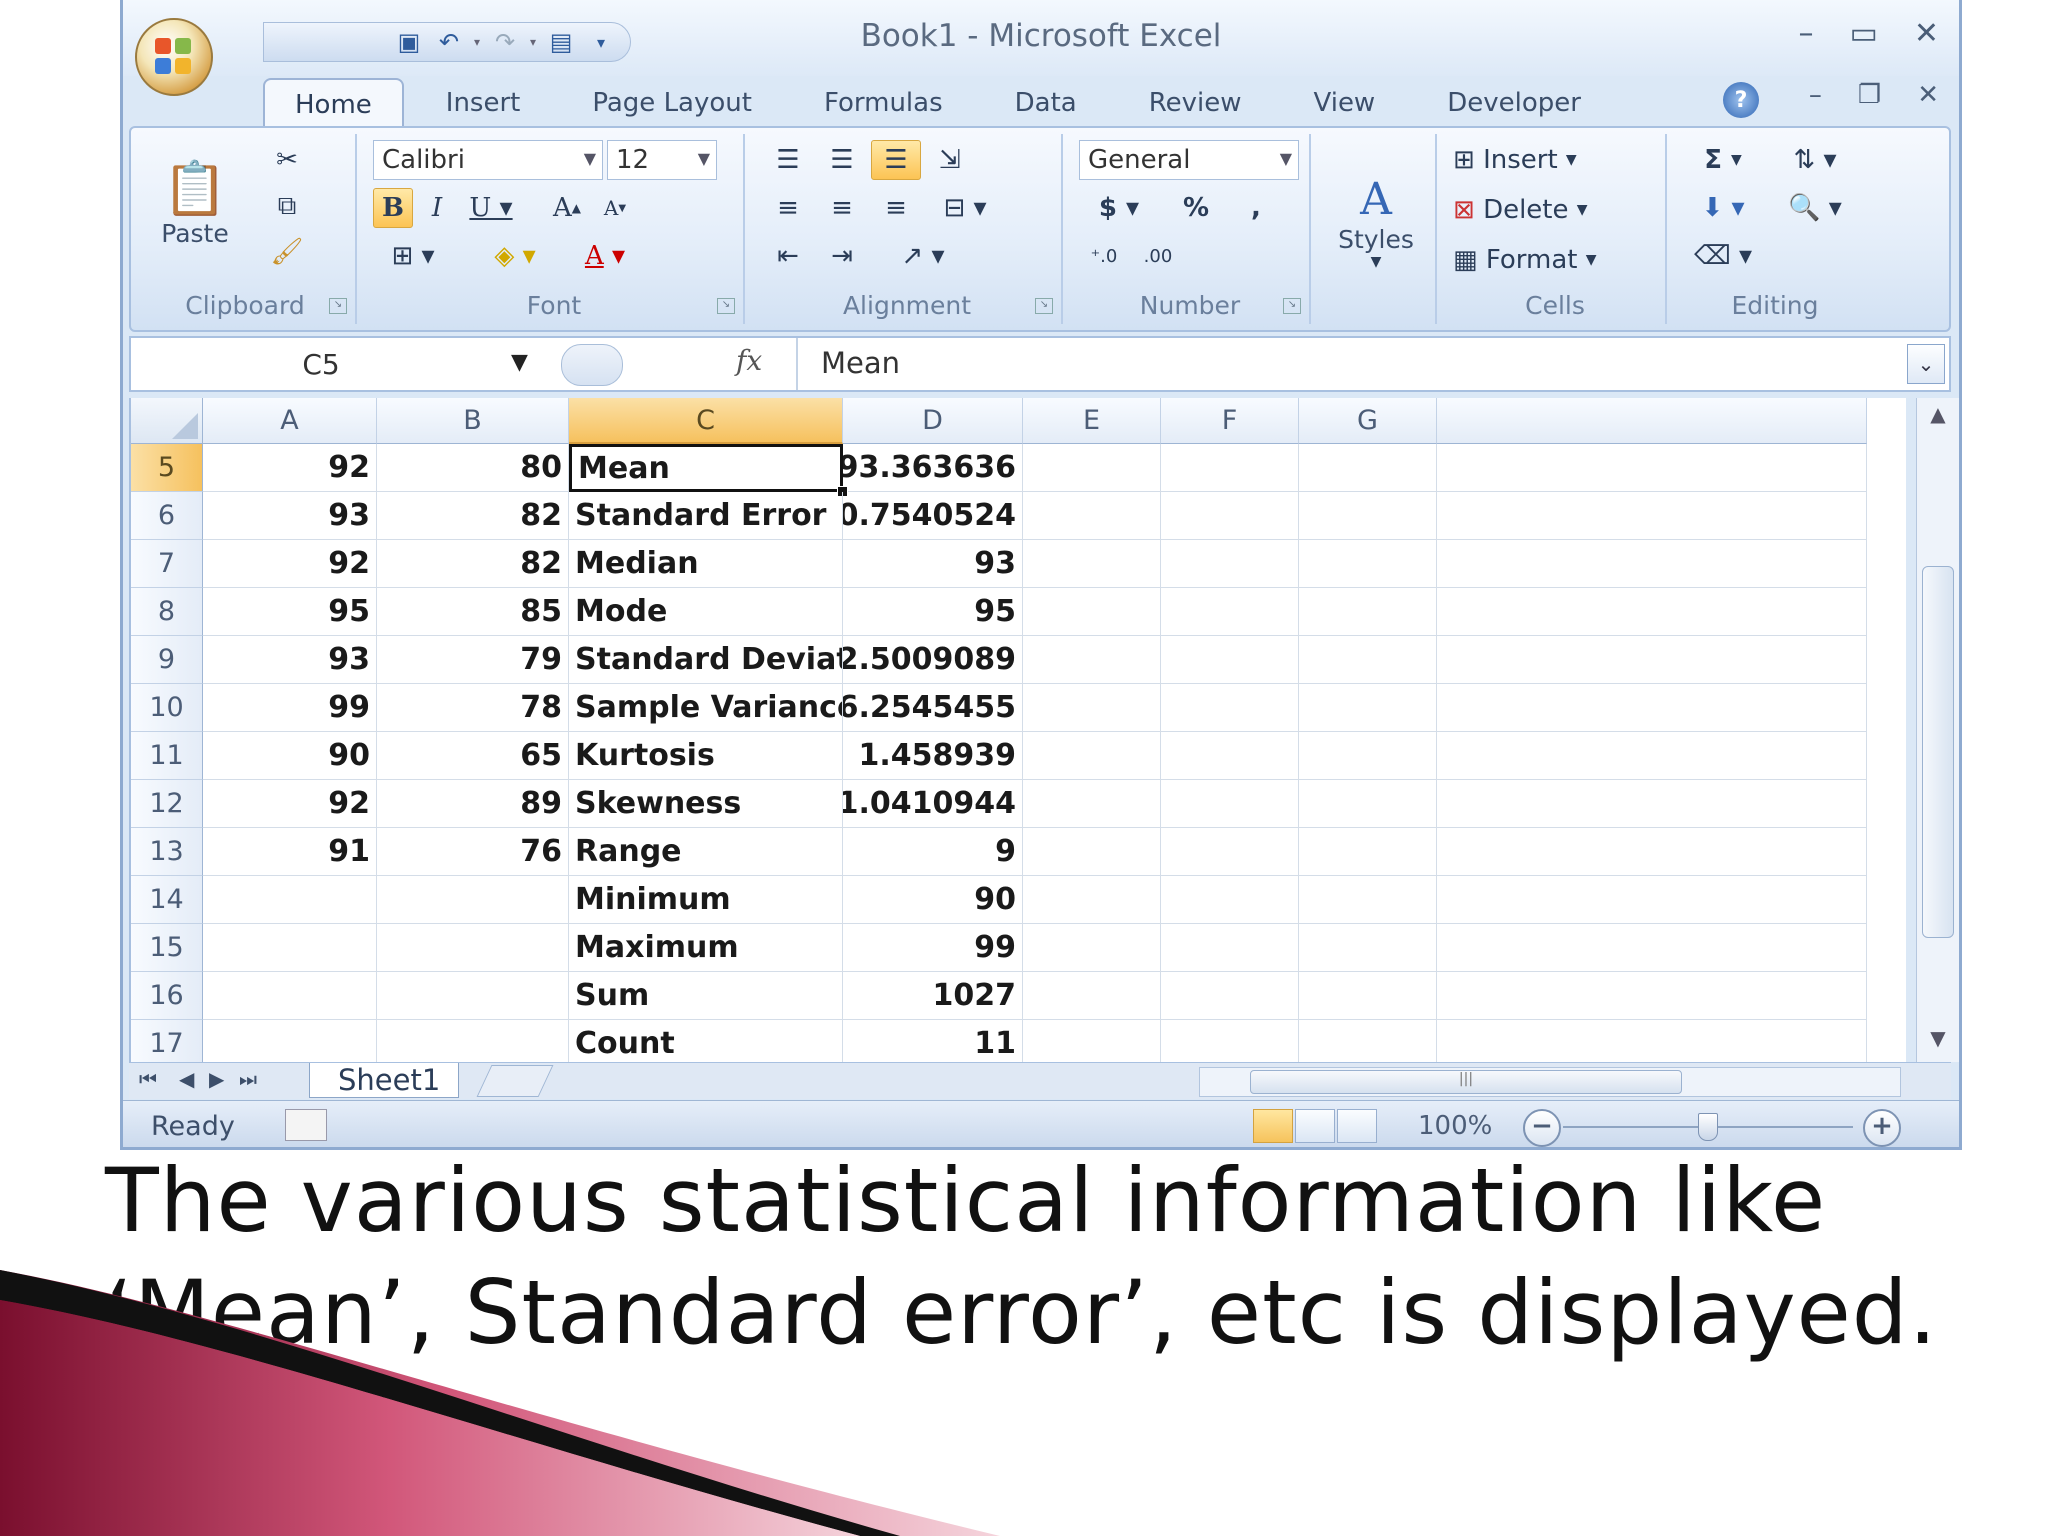 This screenshot has width=2048, height=1536. I want to click on tab-insert: Insert, so click(483, 103).